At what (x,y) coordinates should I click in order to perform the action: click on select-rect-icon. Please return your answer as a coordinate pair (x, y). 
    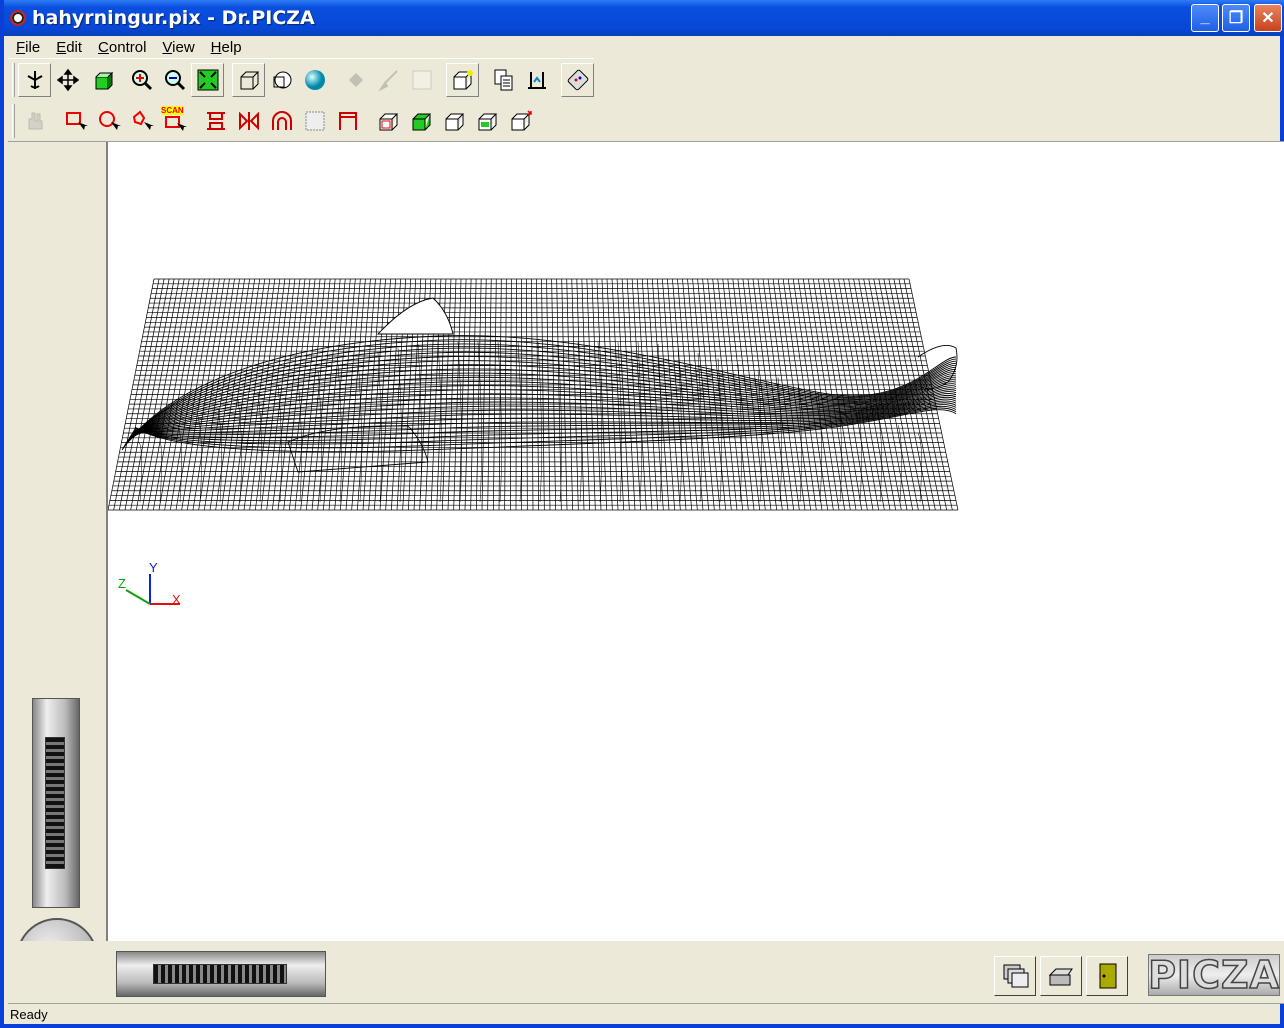
    Looking at the image, I should click on (75, 121).